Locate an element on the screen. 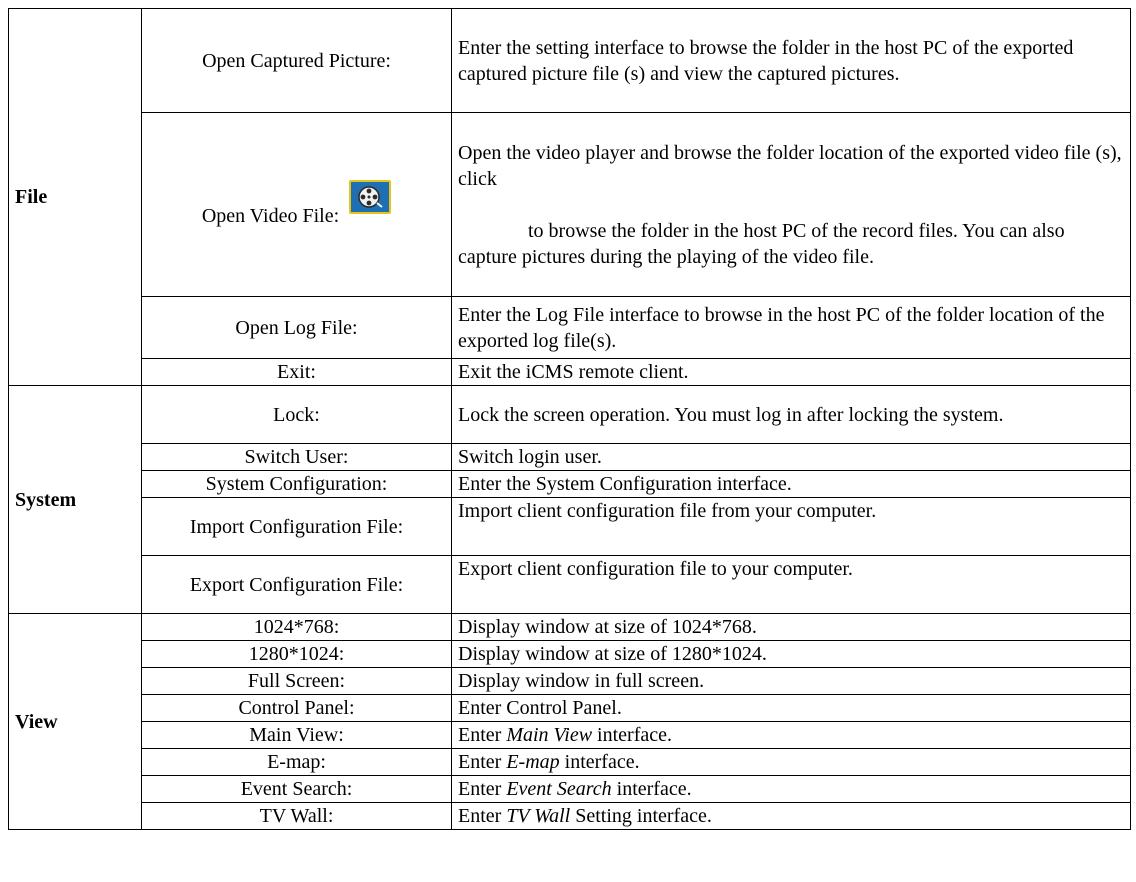  item-open-log-file: Open Log File: is located at coordinates (296, 327).